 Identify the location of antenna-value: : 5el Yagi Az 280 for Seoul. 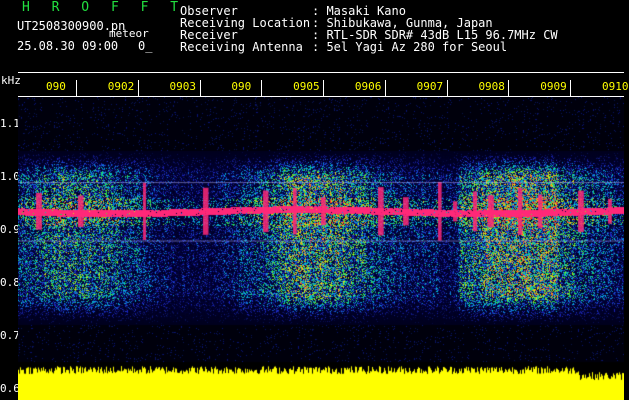
(410, 47).